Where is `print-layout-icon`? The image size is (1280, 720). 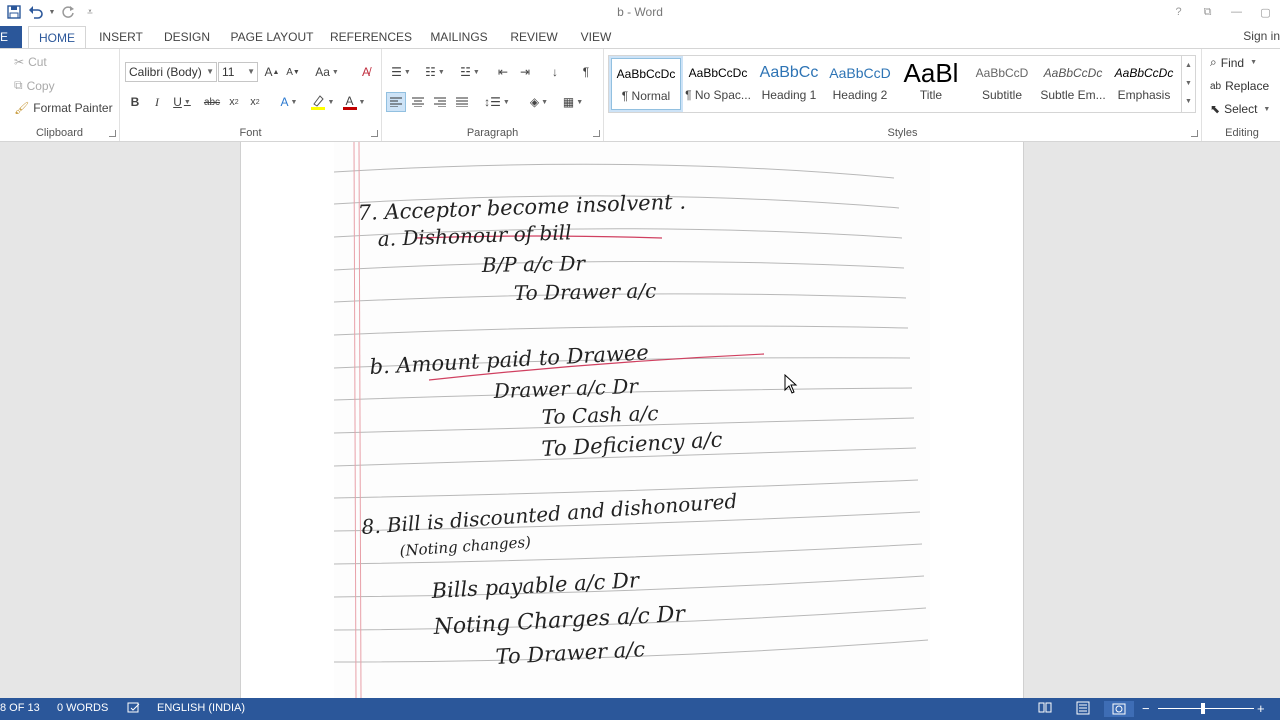 print-layout-icon is located at coordinates (1083, 708).